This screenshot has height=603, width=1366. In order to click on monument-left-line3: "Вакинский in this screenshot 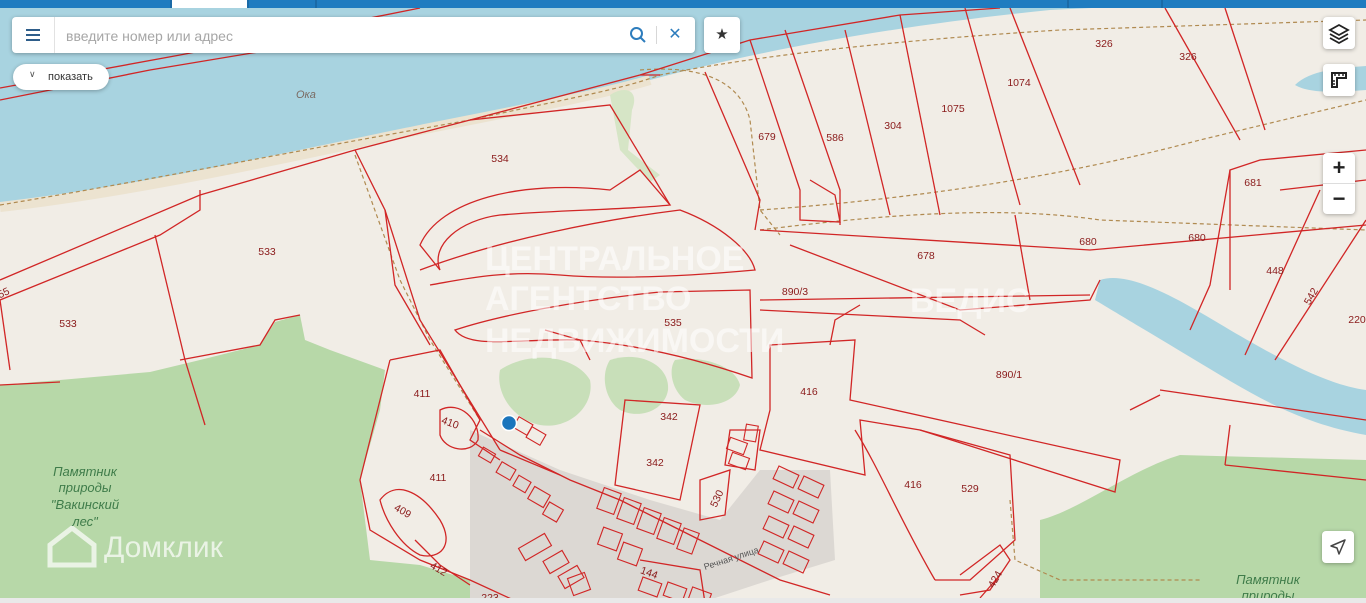, I will do `click(85, 504)`.